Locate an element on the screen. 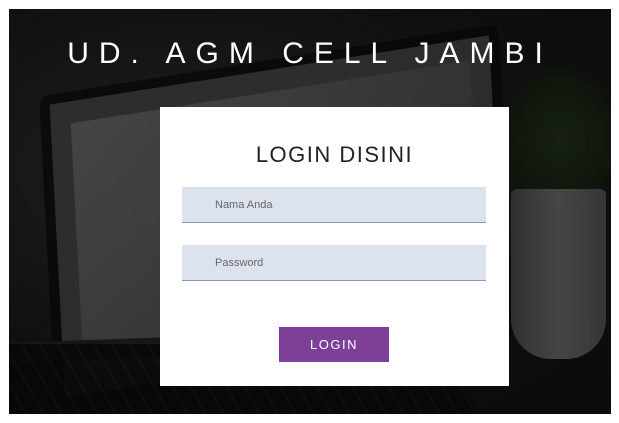 This screenshot has height=423, width=619. plant-decoration is located at coordinates (556, 139).